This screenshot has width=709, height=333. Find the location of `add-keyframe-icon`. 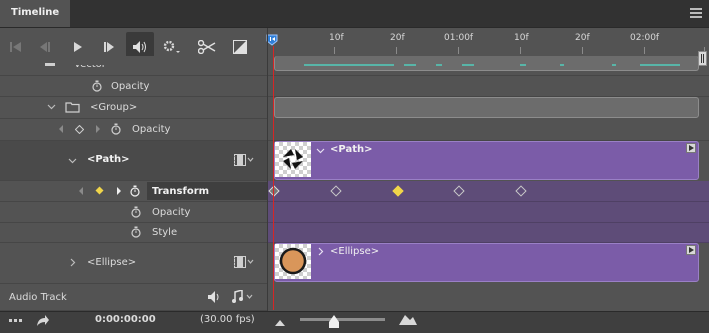

add-keyframe-icon is located at coordinates (79, 130).